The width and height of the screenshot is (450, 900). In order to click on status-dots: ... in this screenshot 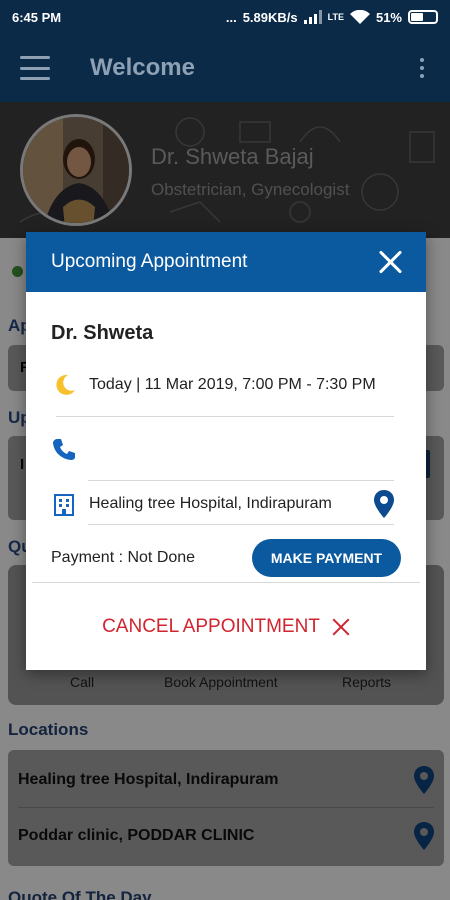, I will do `click(231, 17)`.